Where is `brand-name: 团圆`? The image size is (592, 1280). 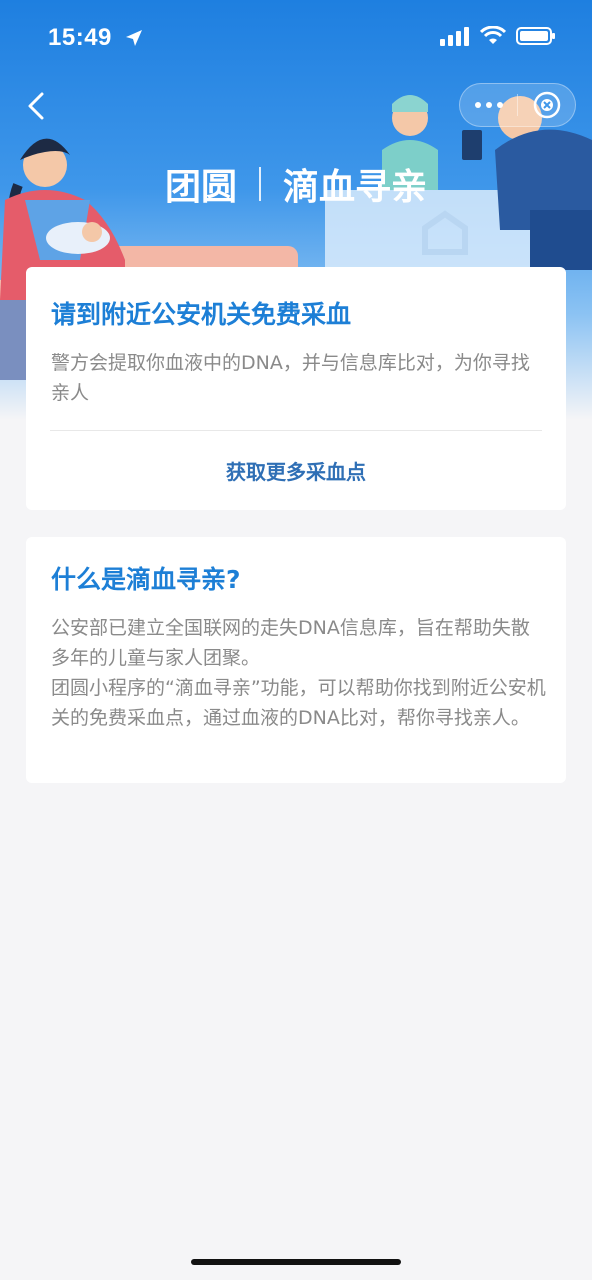
brand-name: 团圆 is located at coordinates (200, 187).